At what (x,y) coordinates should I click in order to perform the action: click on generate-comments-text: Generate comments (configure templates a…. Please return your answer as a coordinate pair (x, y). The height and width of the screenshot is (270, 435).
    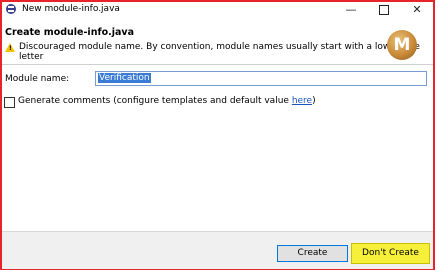
    Looking at the image, I should click on (155, 101).